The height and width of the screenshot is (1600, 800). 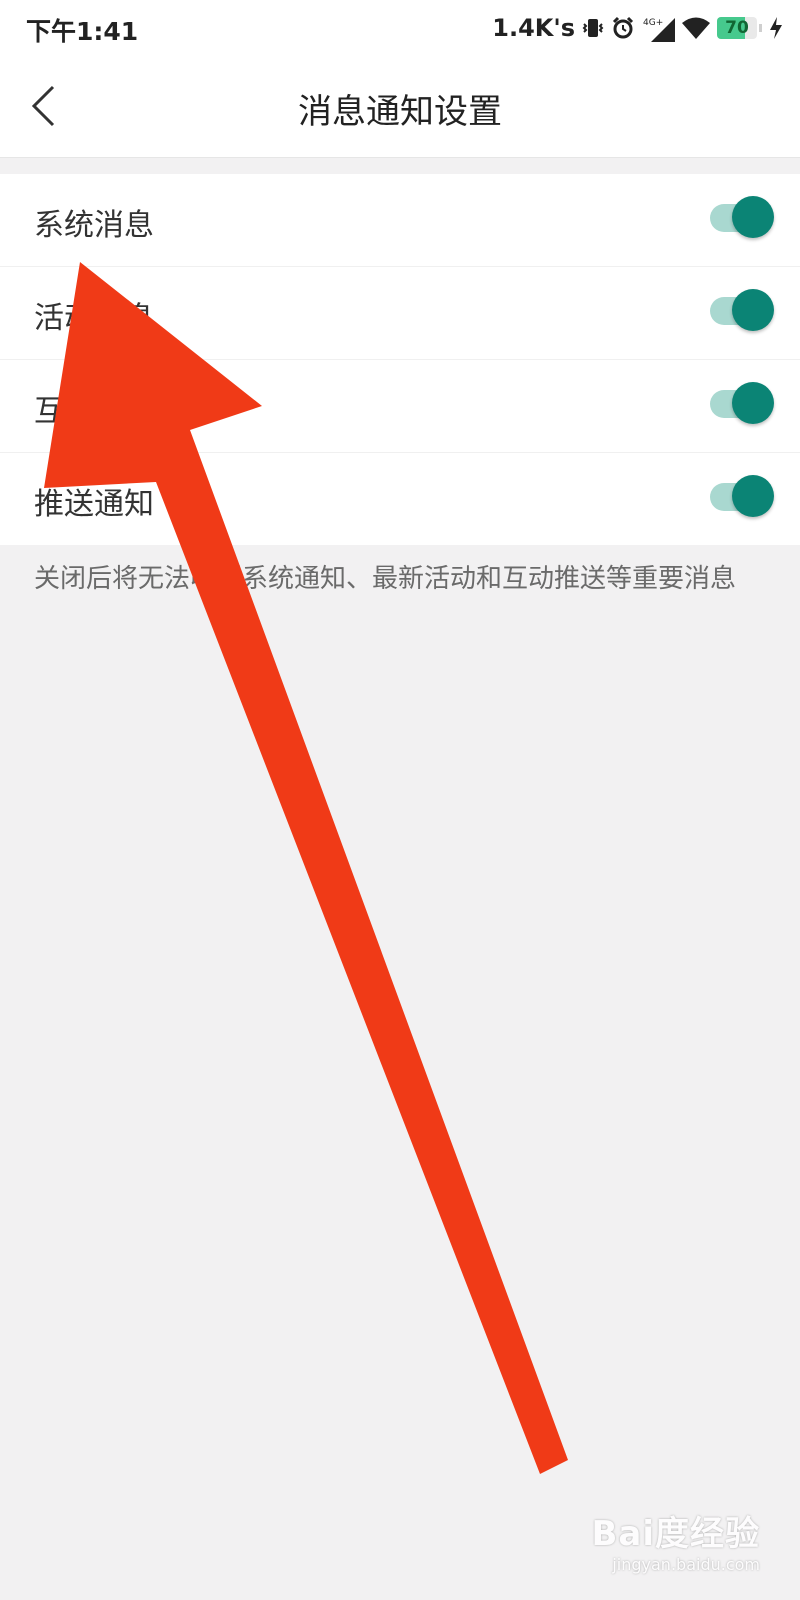 I want to click on watermark-logo: Bai度经验 jingyan.baidu.com, so click(x=675, y=1540).